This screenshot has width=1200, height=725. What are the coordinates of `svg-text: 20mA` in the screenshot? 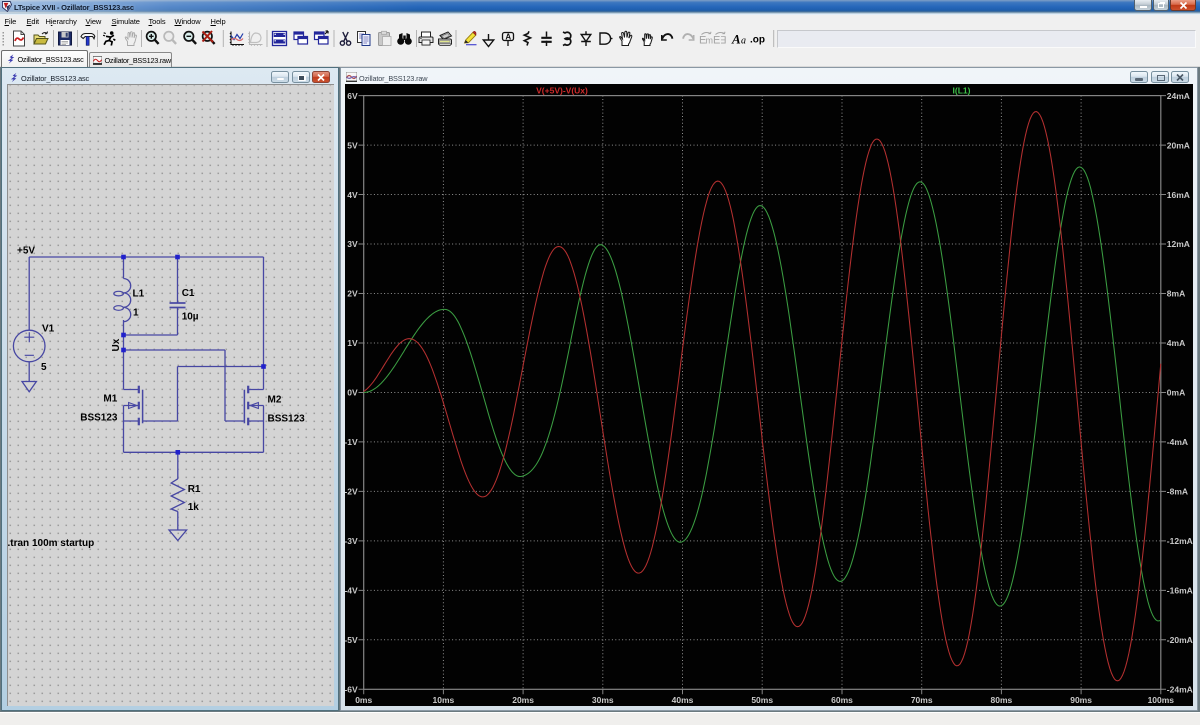 It's located at (1178, 145).